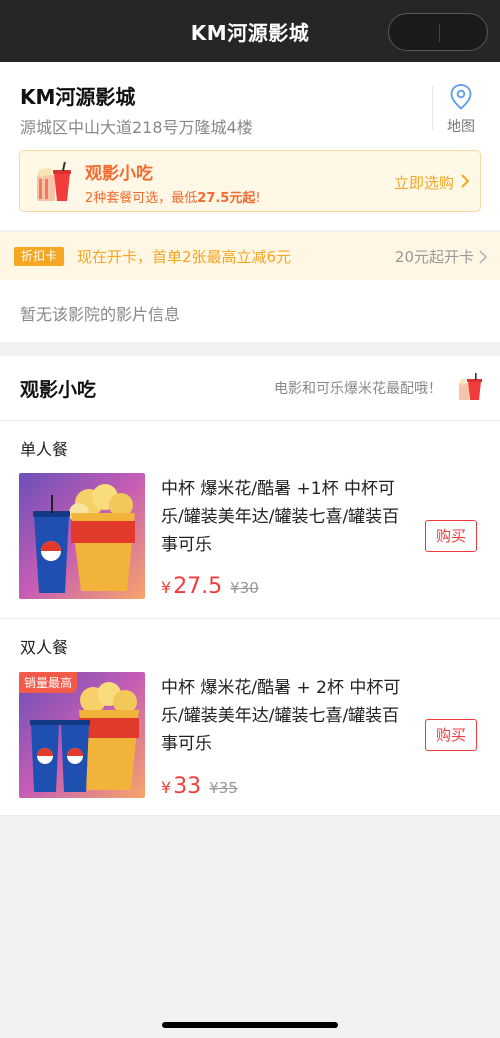 The height and width of the screenshot is (1038, 500). I want to click on map-label: 地图, so click(461, 127).